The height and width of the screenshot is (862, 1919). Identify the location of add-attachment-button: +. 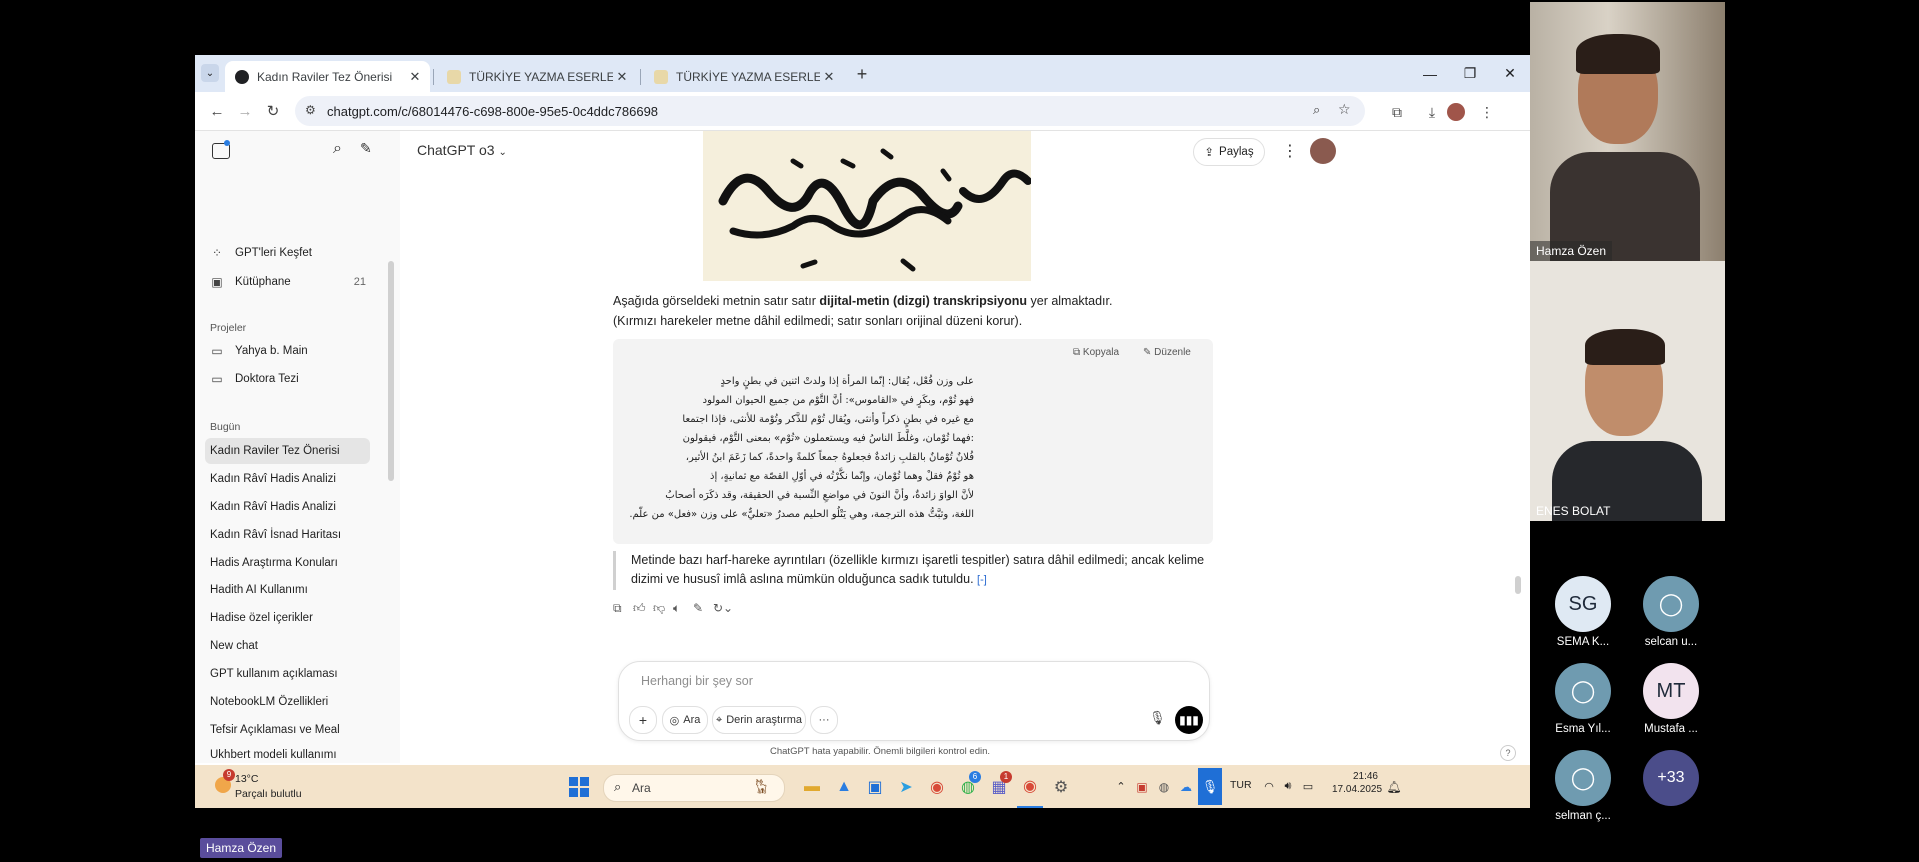
(643, 720).